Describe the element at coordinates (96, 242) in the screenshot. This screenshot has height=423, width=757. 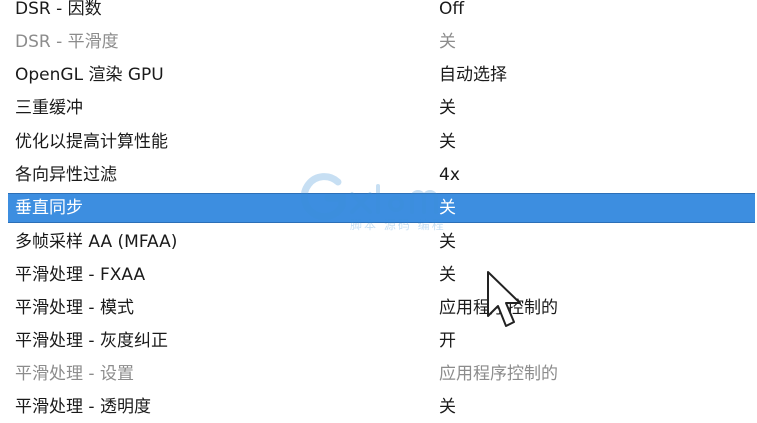
I see `setting-label: 多帧采样 AA (MFAA)` at that location.